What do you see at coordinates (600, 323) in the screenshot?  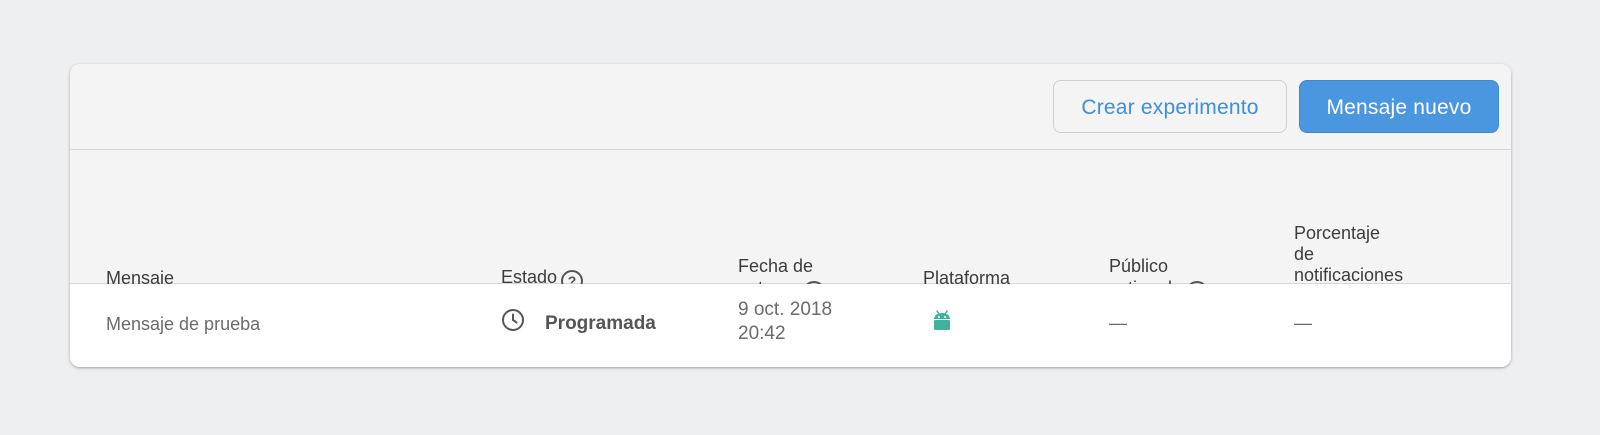 I see `status-label: Programada` at bounding box center [600, 323].